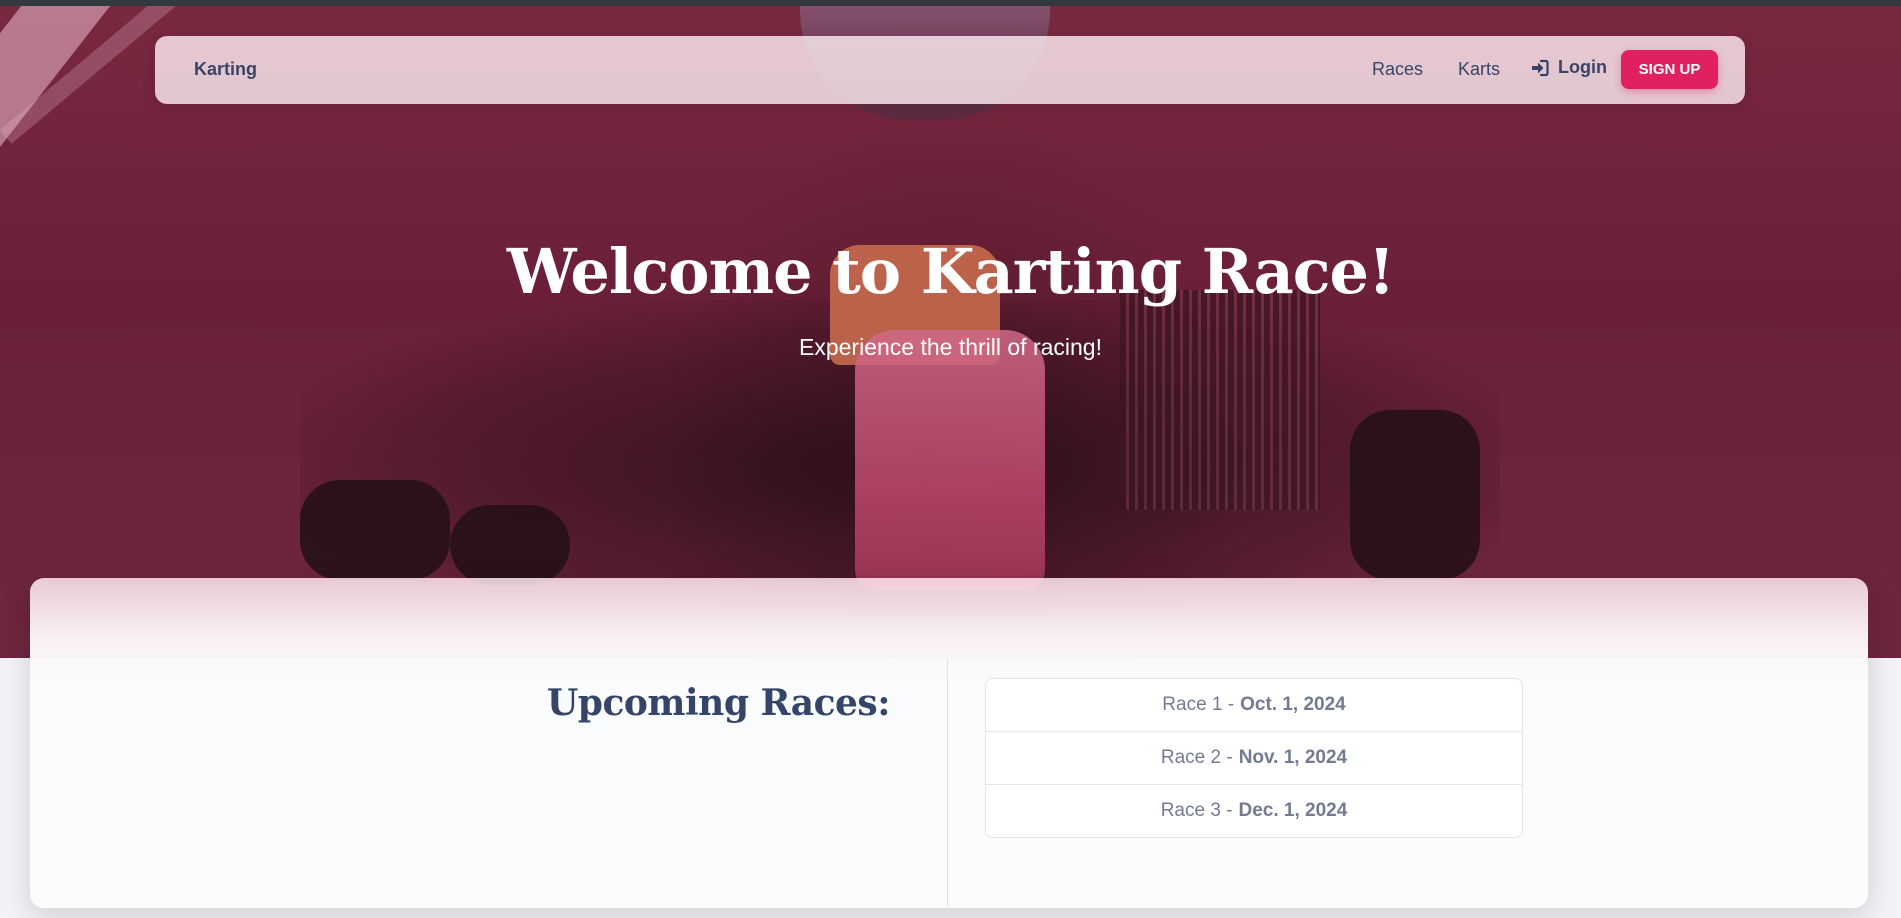 The width and height of the screenshot is (1901, 918). I want to click on brand-link: Karting, so click(225, 69).